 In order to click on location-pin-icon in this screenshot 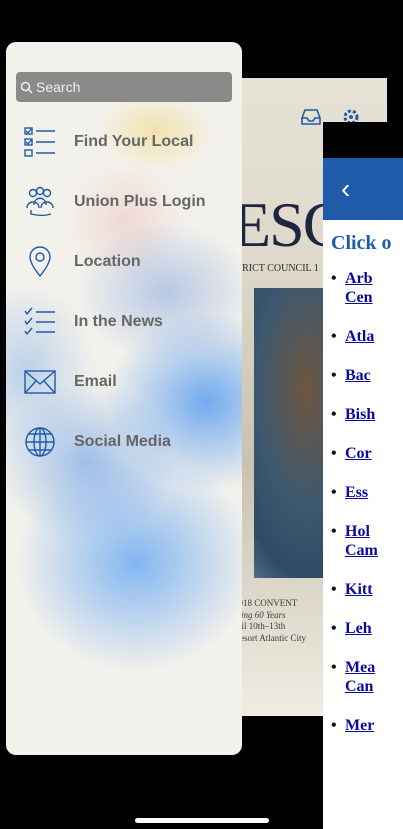, I will do `click(40, 262)`.